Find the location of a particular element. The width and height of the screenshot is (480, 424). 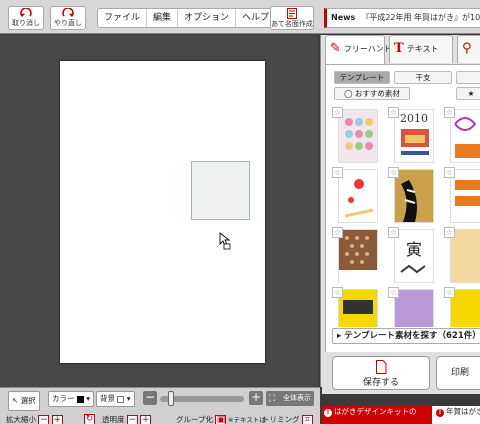

news-text: 『平成22年用 年賀はがき』が10月29日 is located at coordinates (420, 17).